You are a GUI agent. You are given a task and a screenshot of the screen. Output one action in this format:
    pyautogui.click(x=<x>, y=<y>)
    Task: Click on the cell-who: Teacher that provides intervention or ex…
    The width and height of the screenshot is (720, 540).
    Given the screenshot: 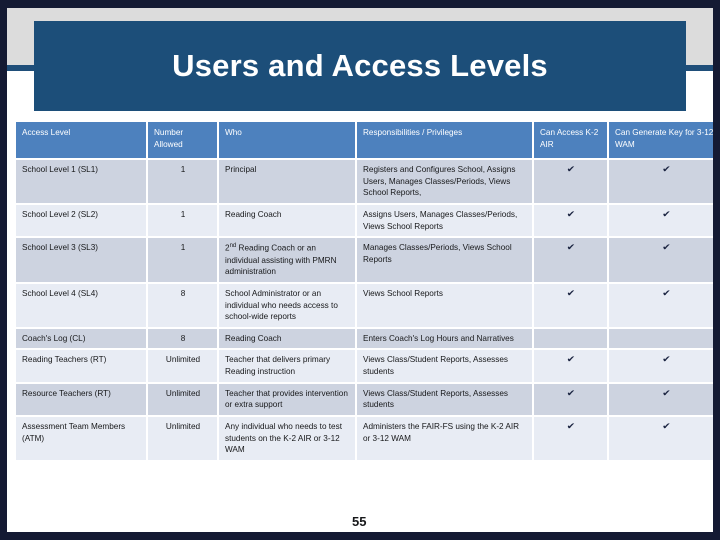 What is the action you would take?
    pyautogui.click(x=287, y=399)
    